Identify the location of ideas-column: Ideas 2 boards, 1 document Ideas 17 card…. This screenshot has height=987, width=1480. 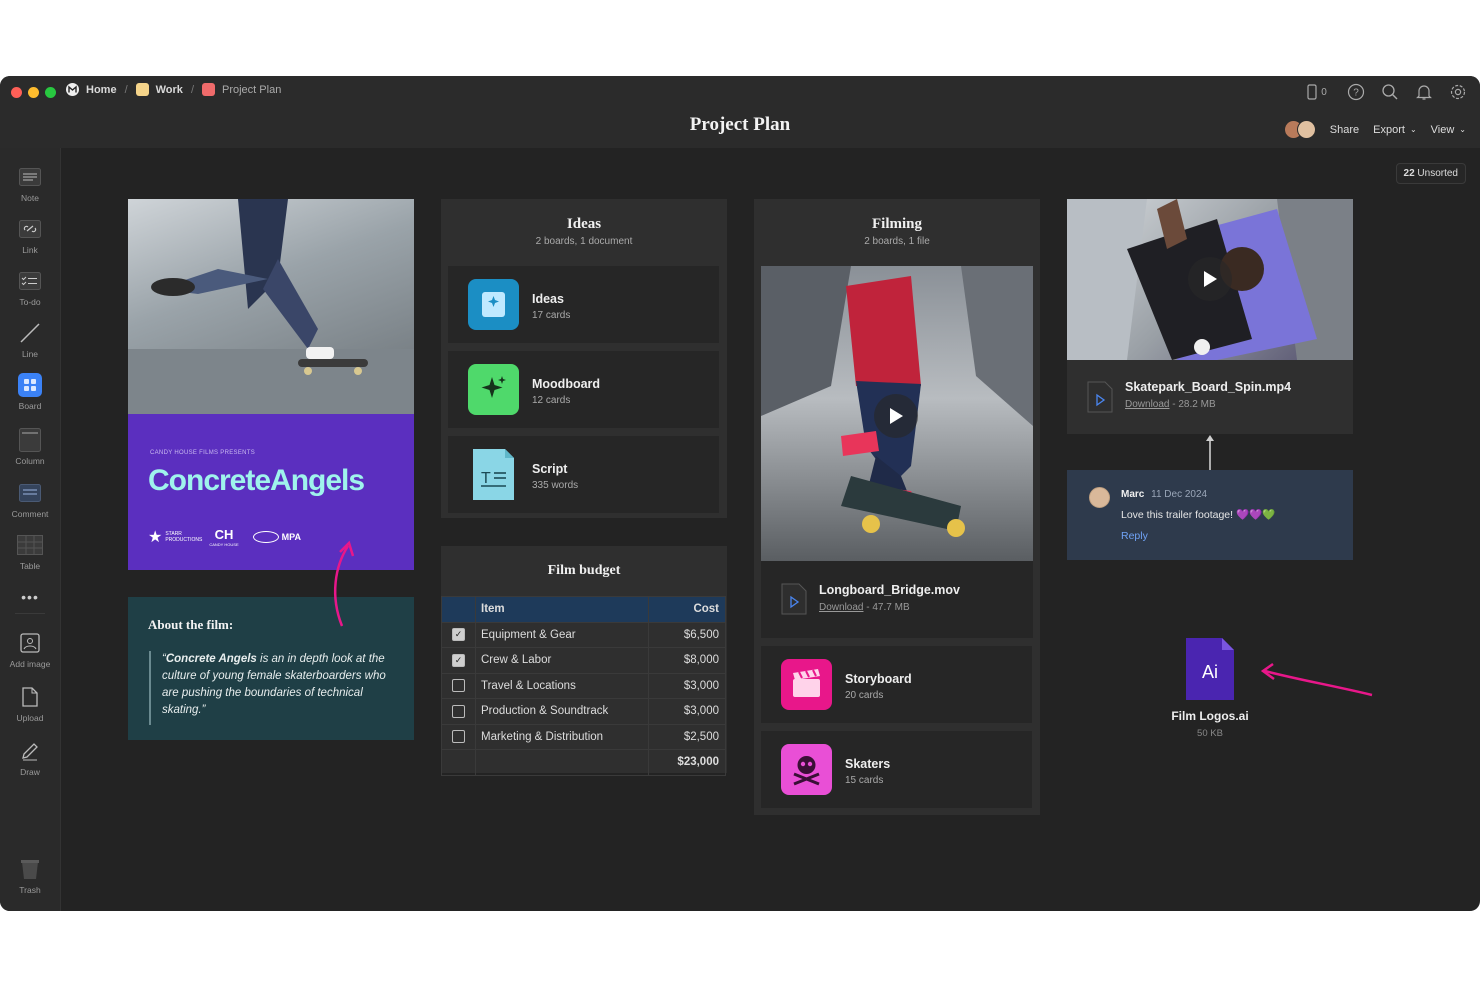
(584, 358).